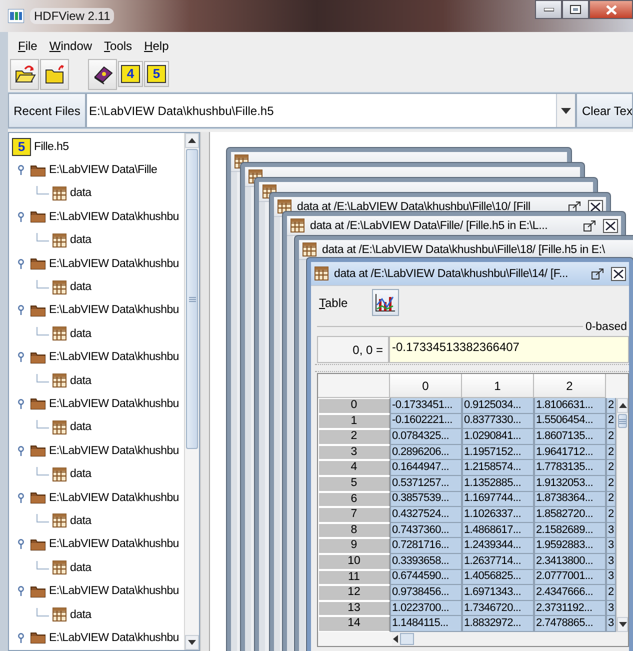 The width and height of the screenshot is (633, 651). What do you see at coordinates (54, 74) in the screenshot?
I see `close-file-button` at bounding box center [54, 74].